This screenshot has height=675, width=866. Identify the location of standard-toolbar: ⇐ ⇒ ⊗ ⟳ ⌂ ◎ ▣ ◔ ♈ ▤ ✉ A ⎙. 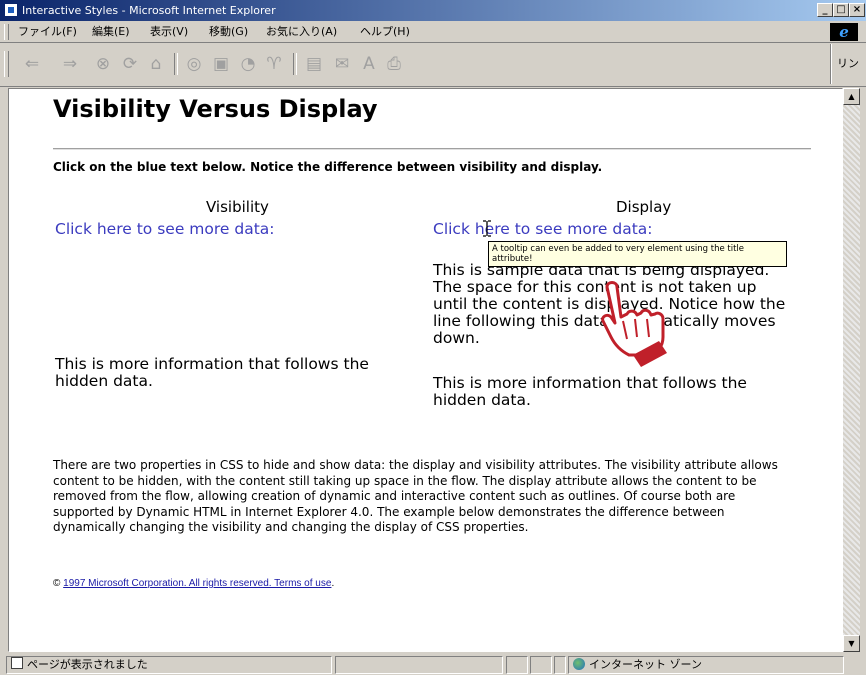
(433, 65).